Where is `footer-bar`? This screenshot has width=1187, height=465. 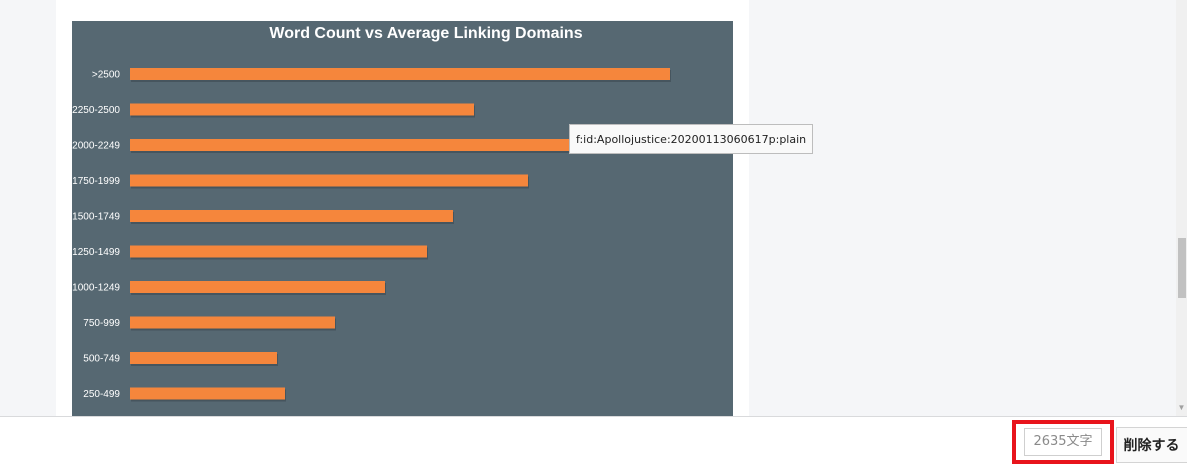 footer-bar is located at coordinates (593, 440).